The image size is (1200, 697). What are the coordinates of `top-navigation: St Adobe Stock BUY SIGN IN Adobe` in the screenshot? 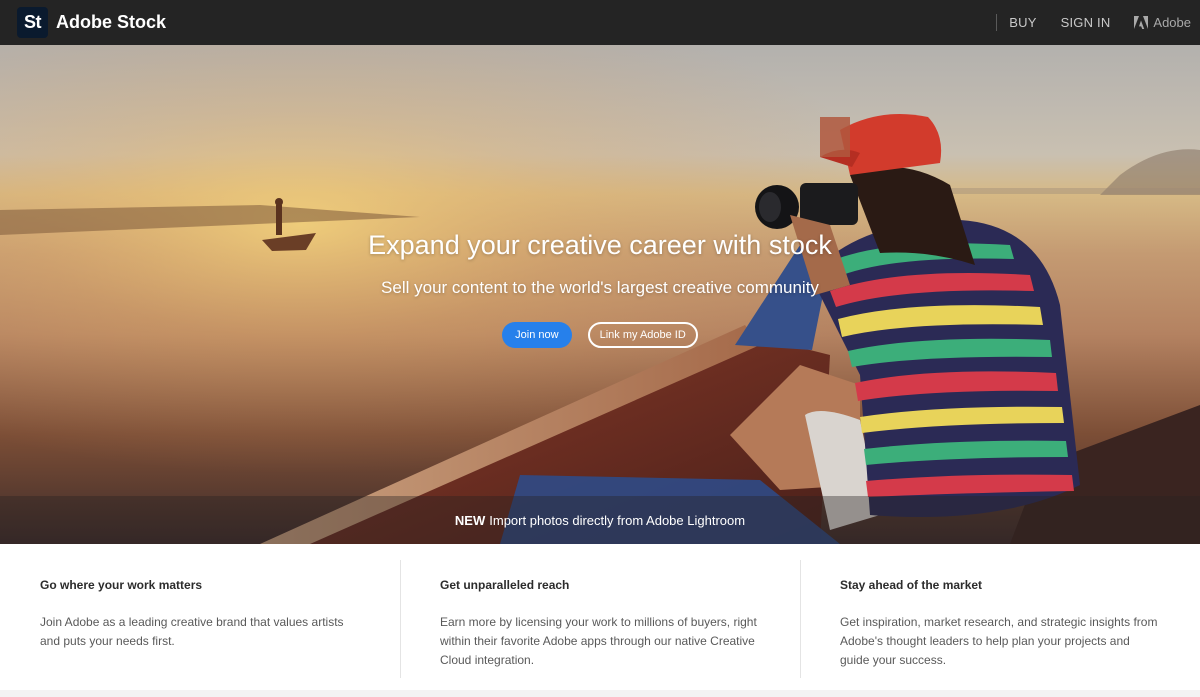 It's located at (600, 22).